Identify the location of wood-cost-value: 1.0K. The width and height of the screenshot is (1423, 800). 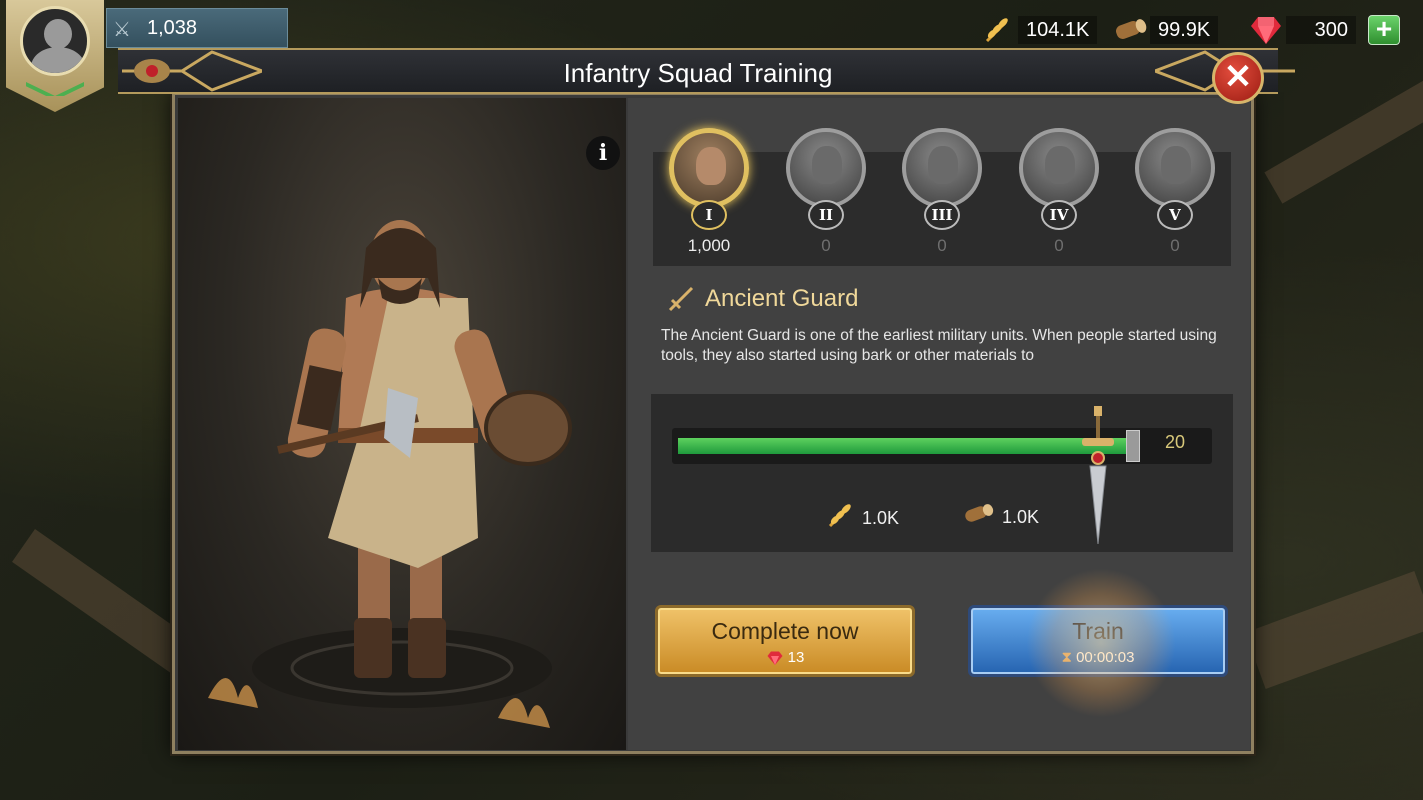
(1021, 516).